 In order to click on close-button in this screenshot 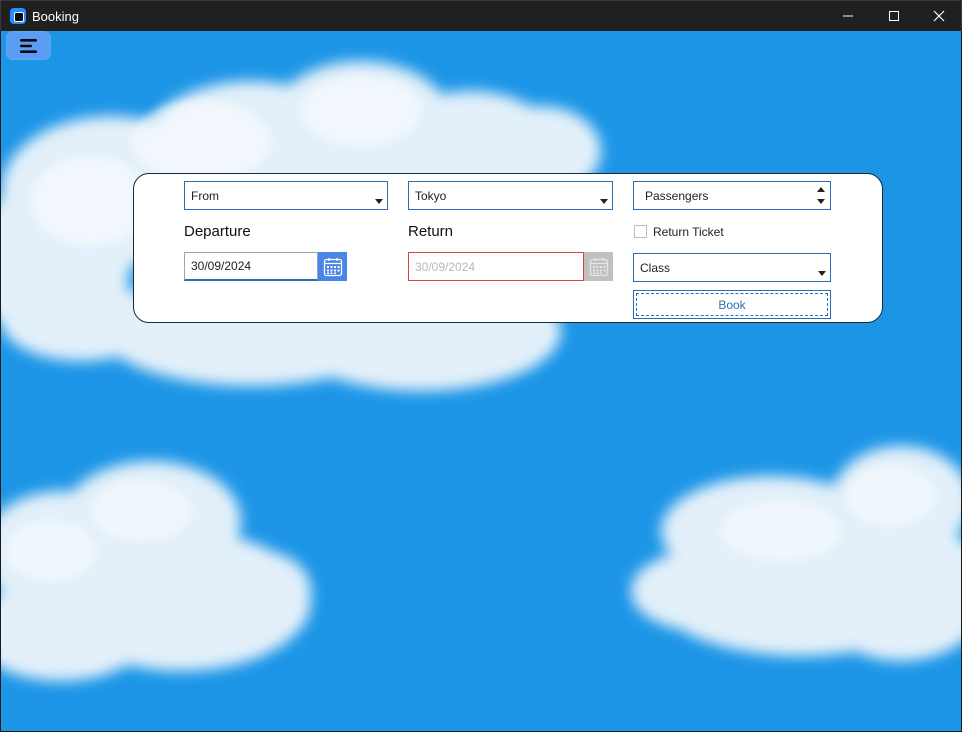, I will do `click(939, 16)`.